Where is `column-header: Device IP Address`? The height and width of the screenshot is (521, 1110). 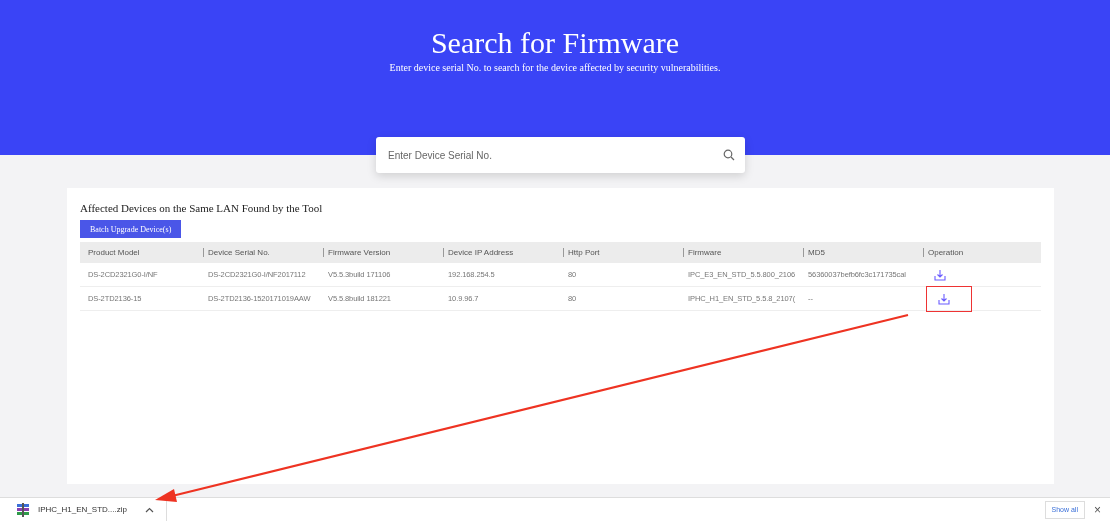 column-header: Device IP Address is located at coordinates (481, 252).